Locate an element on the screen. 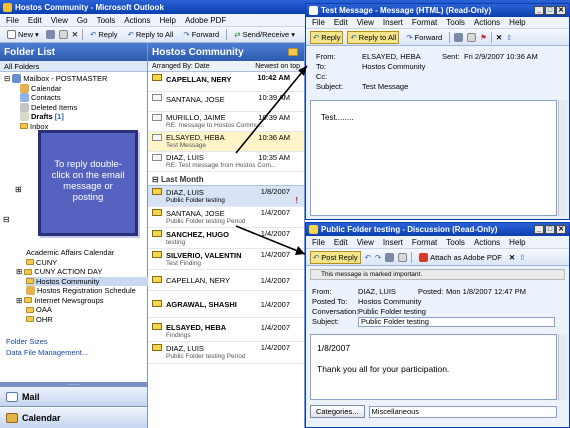  arrow-to-post-reply is located at coordinates (270, 240).